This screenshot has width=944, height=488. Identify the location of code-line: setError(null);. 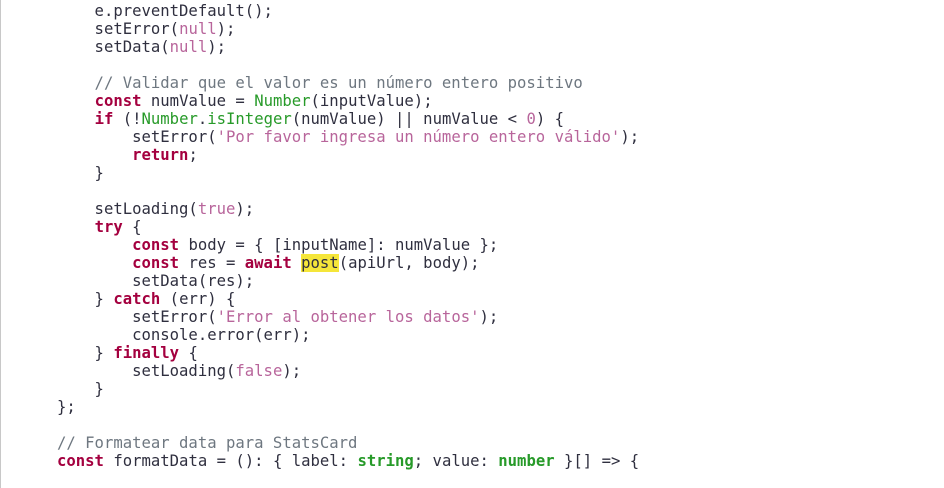
(348, 29).